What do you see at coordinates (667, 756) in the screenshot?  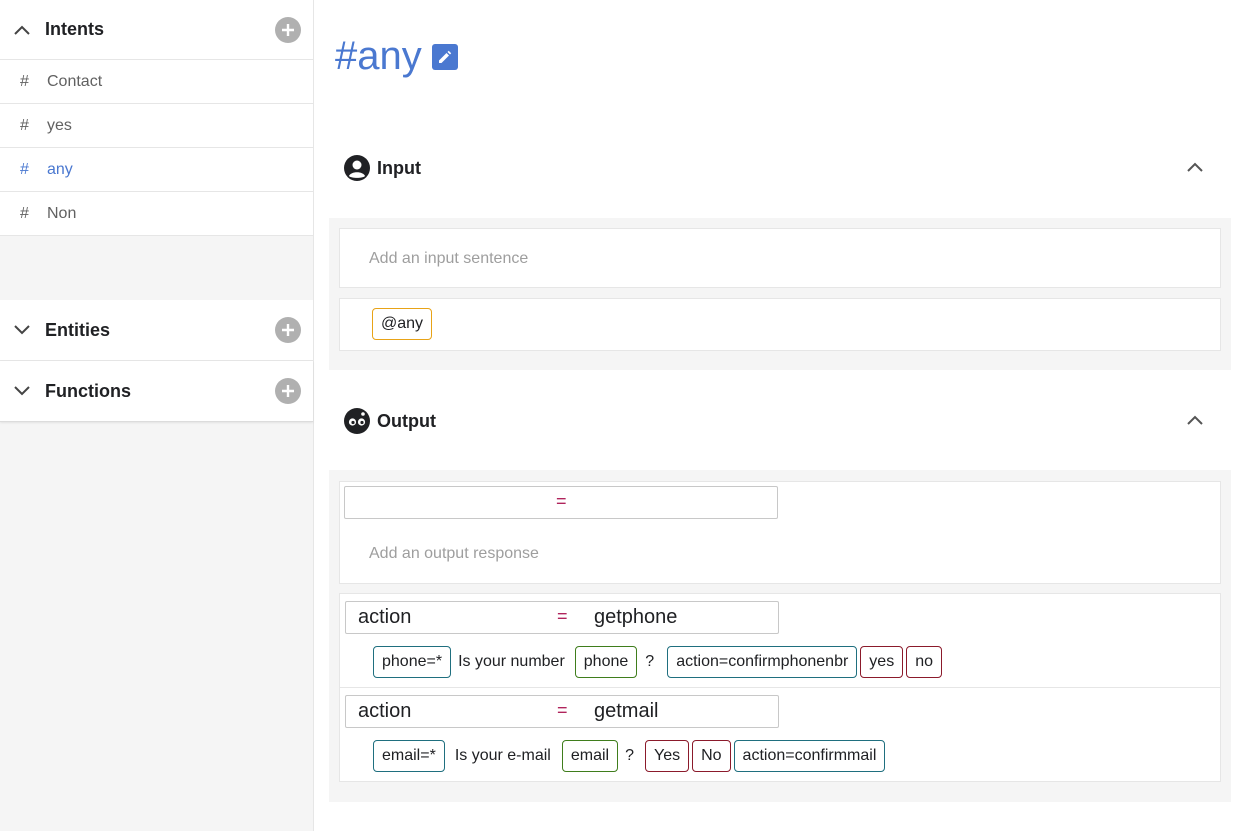 I see `token-chip: Yes` at bounding box center [667, 756].